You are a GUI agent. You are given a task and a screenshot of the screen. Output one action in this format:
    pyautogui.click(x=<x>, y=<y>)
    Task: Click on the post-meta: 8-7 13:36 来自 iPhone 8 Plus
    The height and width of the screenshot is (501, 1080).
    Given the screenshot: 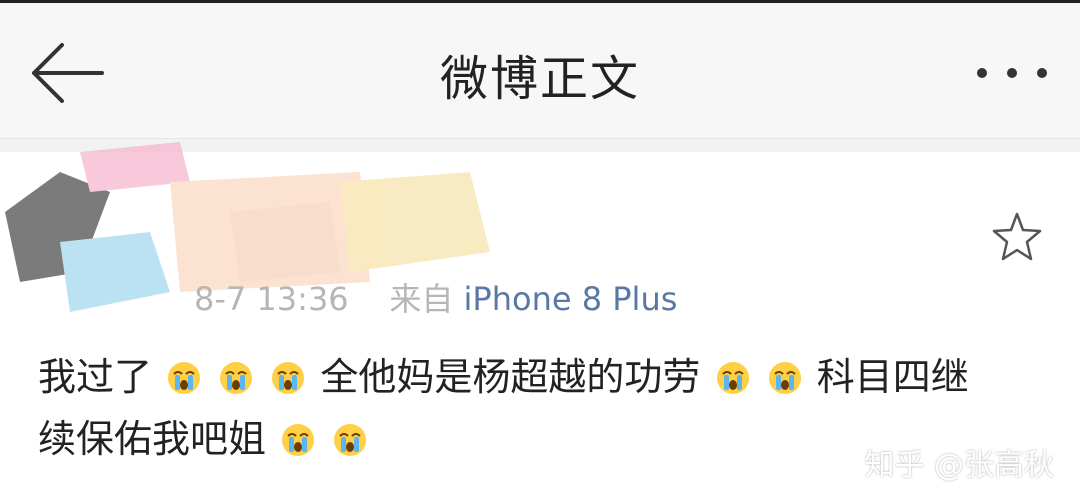 What is the action you would take?
    pyautogui.click(x=435, y=297)
    